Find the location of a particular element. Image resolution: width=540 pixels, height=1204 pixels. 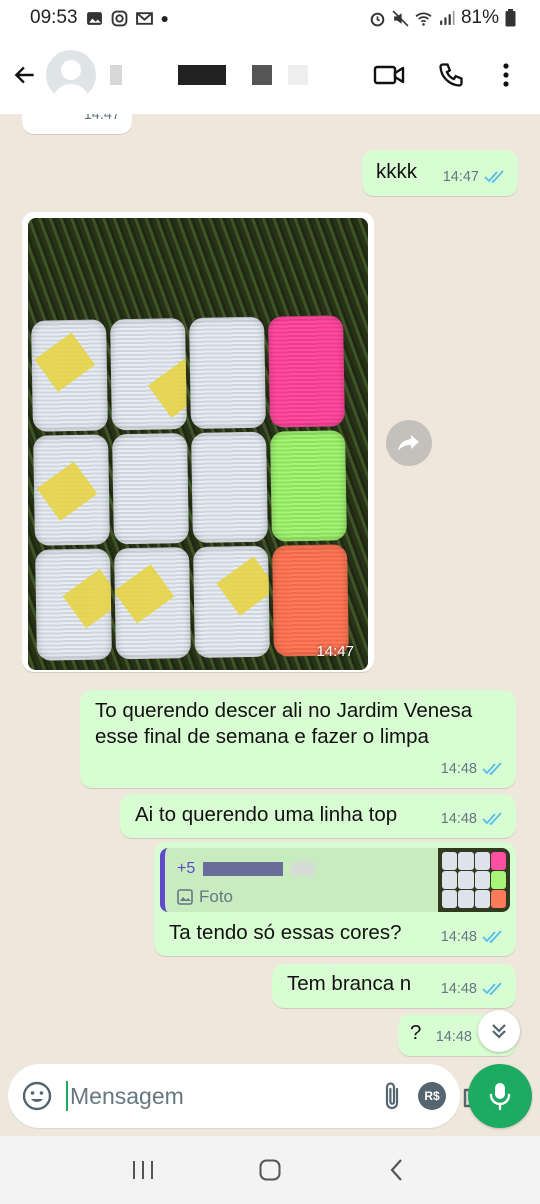

status-bar: 09:53 ● 81% is located at coordinates (270, 18).